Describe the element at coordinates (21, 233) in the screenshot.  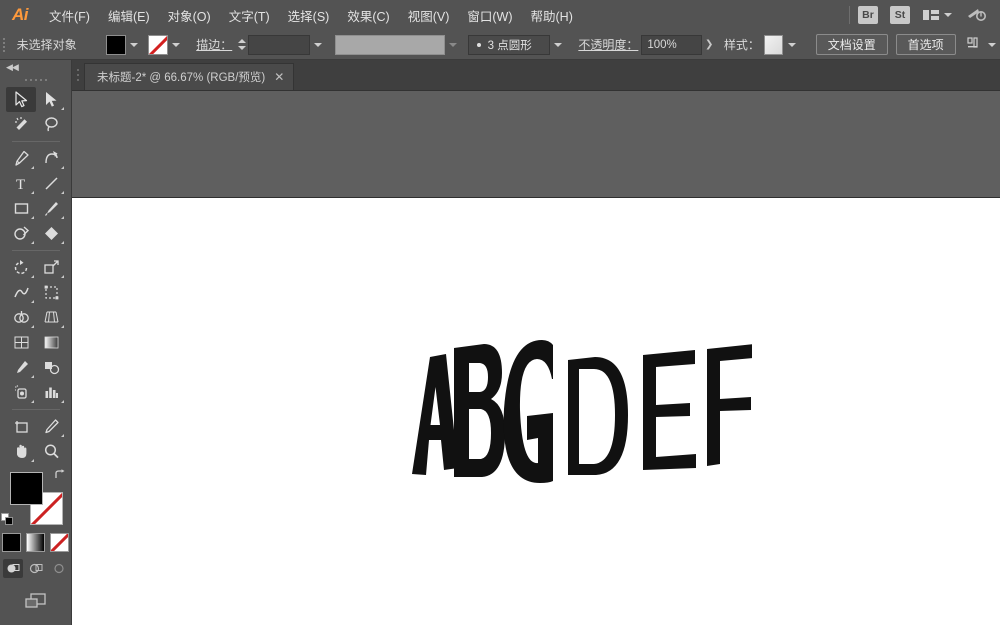
I see `shaper-pencil-tool` at that location.